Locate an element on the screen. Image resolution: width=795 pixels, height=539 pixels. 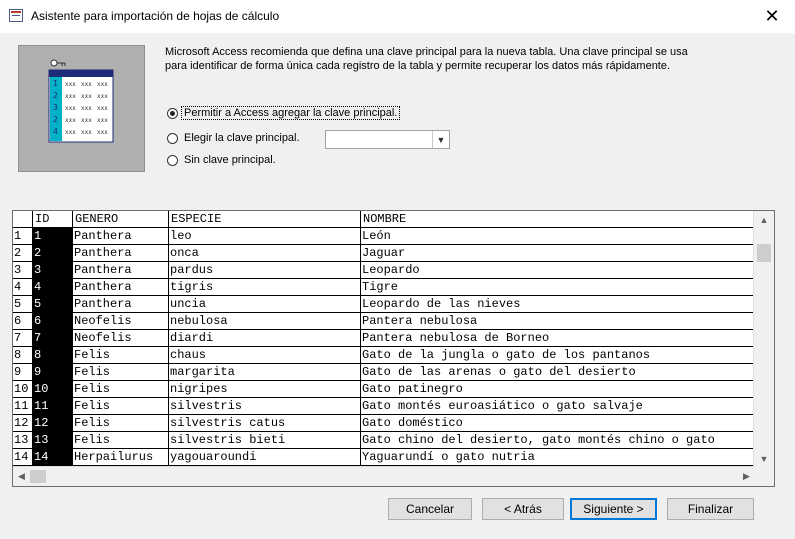
illustration-row-number: 1 is located at coordinates (55, 83).